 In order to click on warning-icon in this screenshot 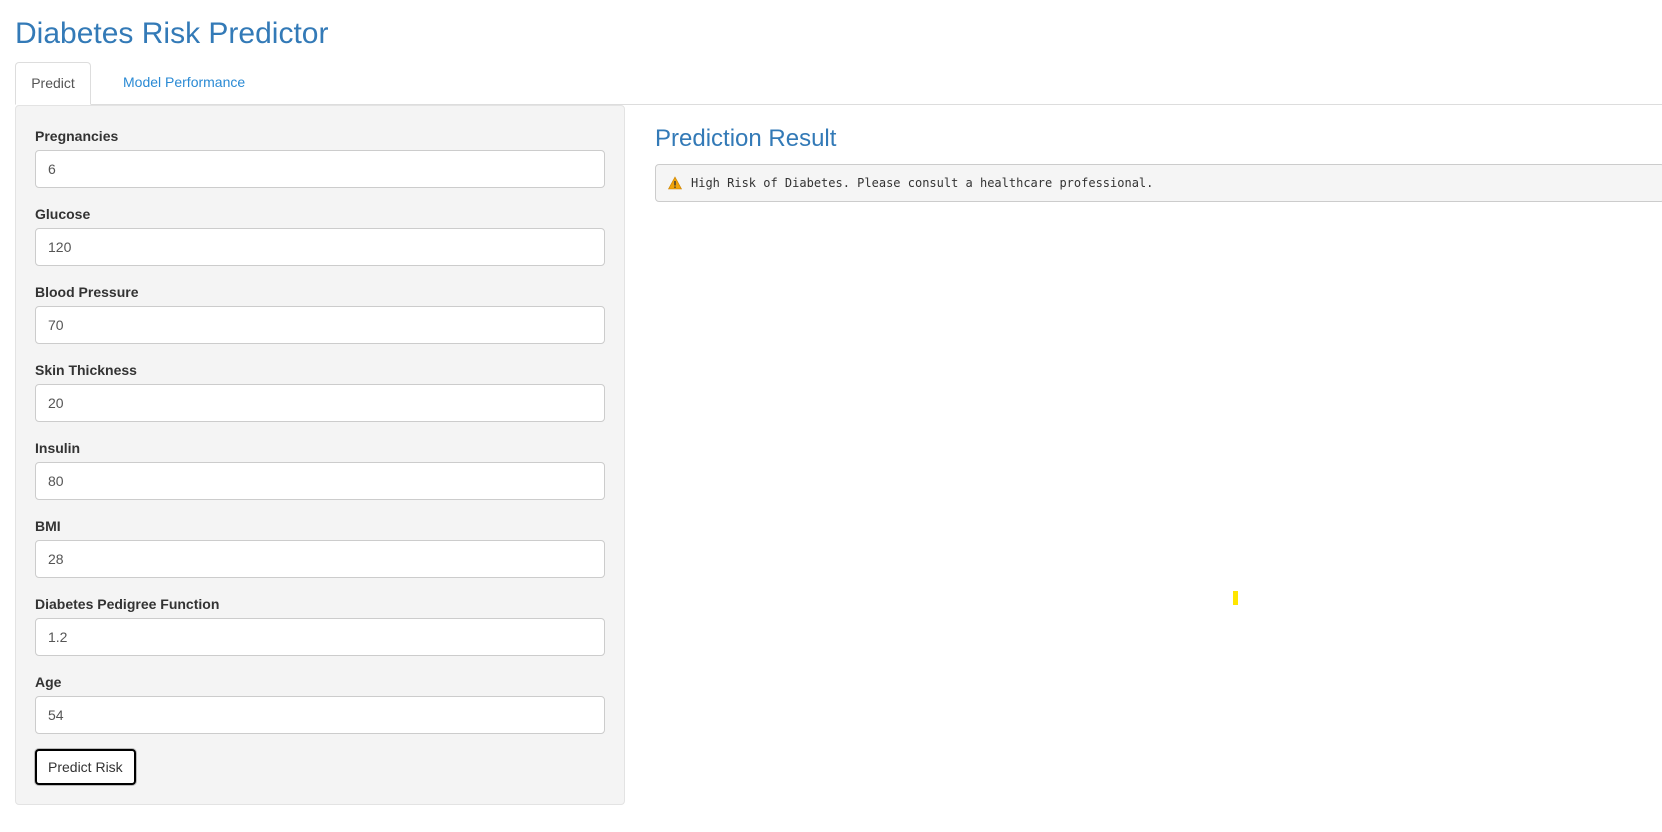, I will do `click(675, 183)`.